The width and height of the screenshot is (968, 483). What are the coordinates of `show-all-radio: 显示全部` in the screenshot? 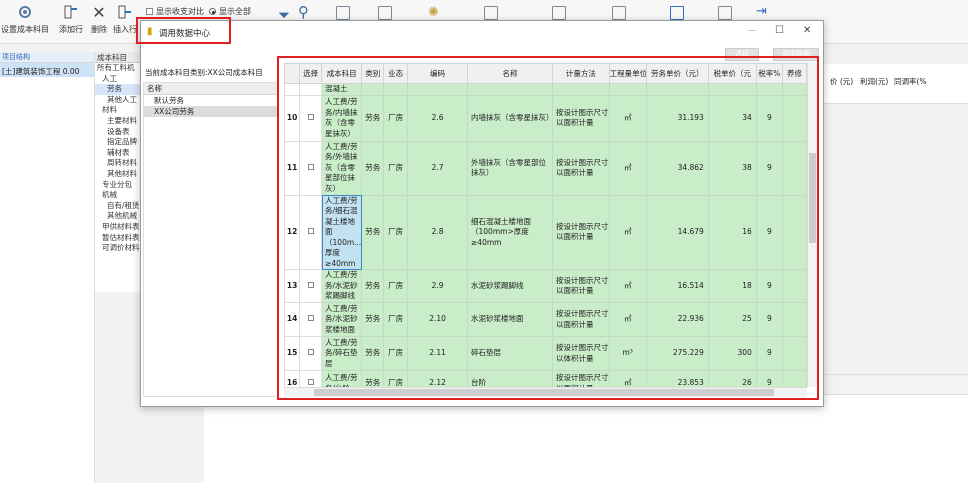 It's located at (230, 11).